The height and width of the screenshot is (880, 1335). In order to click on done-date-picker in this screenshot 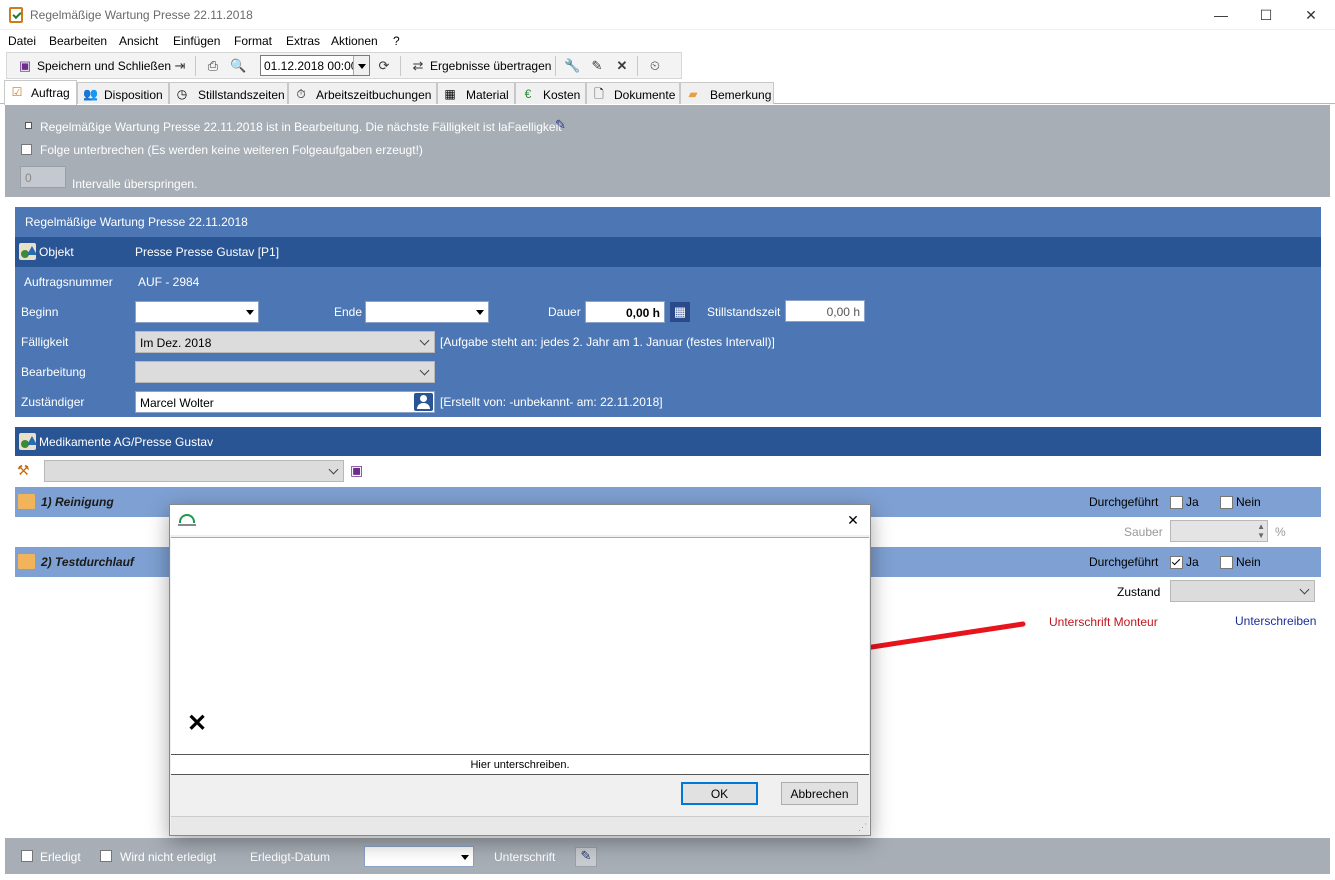, I will do `click(419, 856)`.